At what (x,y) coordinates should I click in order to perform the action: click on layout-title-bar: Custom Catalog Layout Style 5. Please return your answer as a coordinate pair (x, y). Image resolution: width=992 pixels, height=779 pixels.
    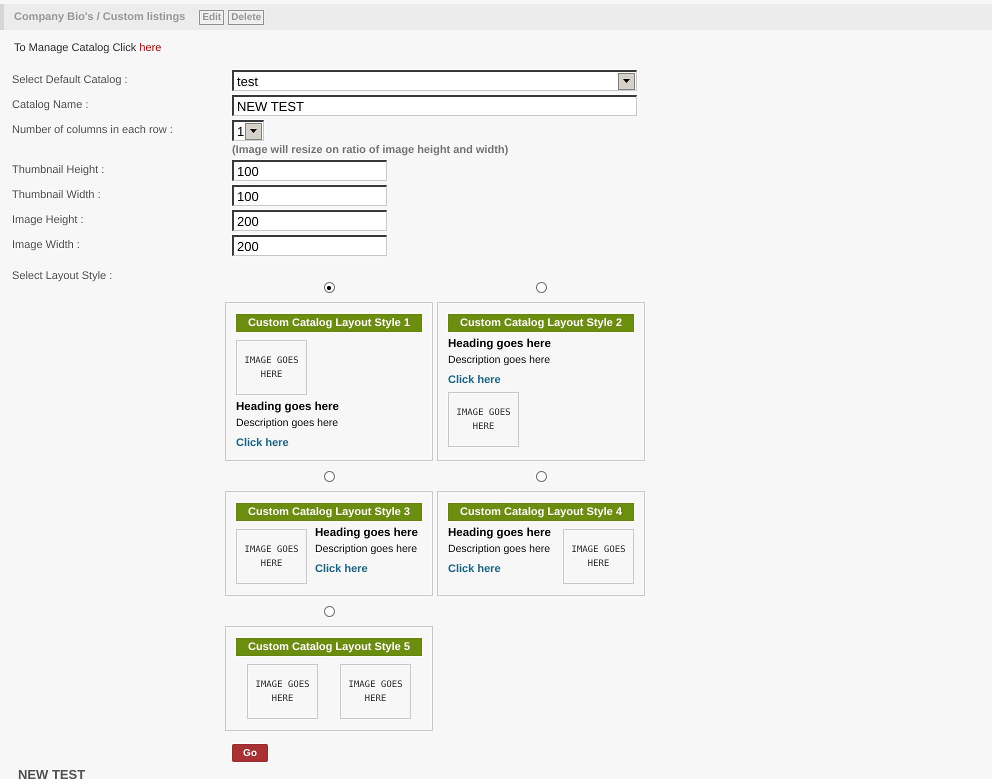
    Looking at the image, I should click on (329, 647).